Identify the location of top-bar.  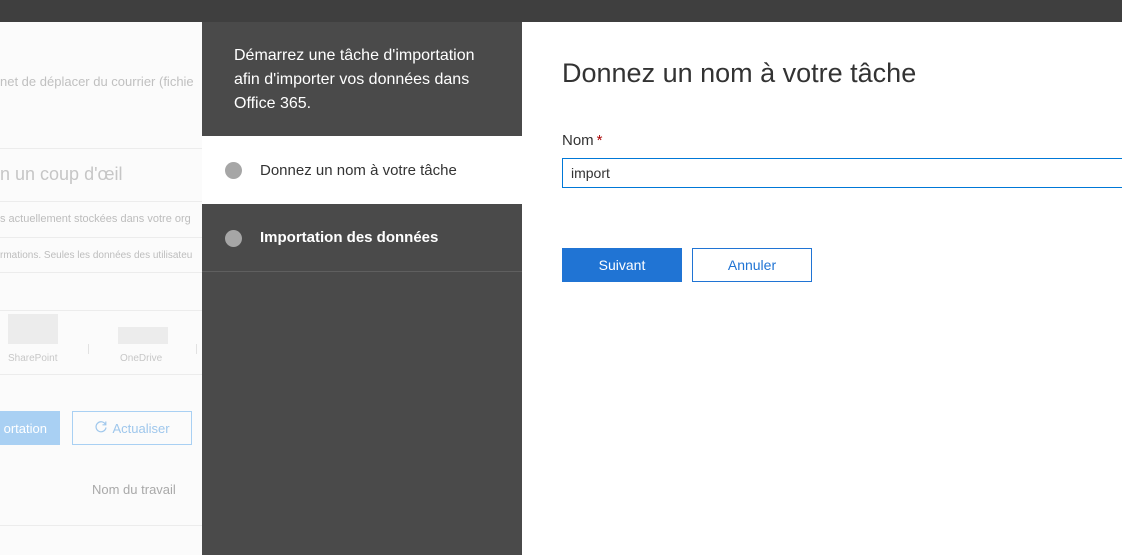
(561, 11).